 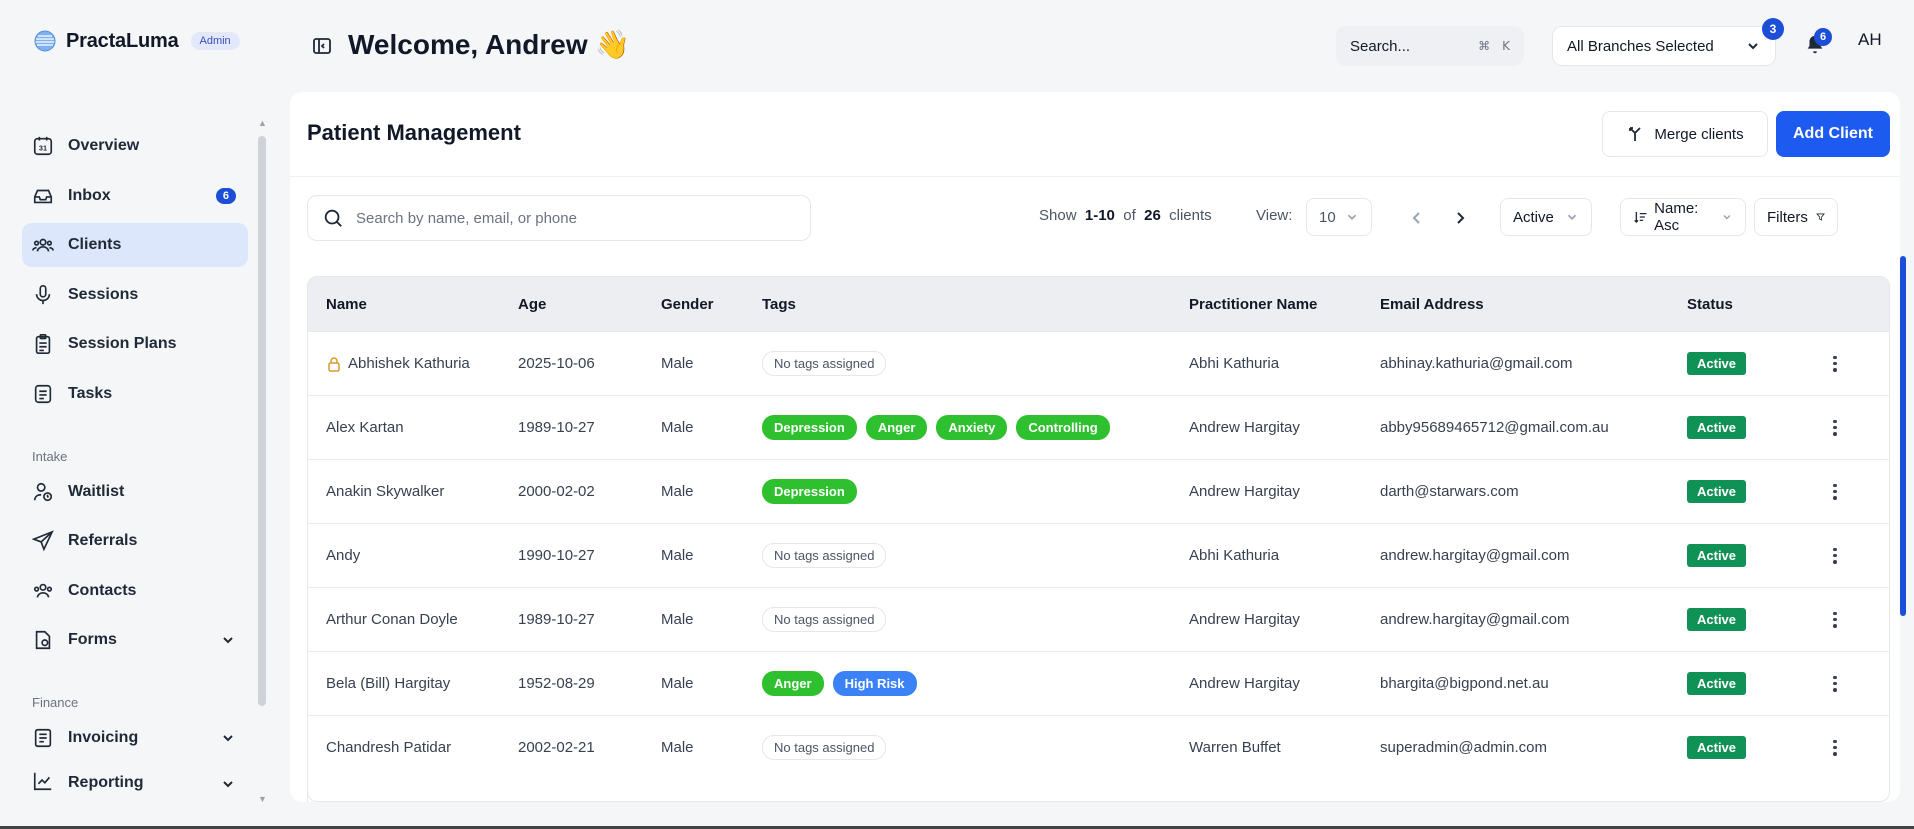 What do you see at coordinates (1058, 215) in the screenshot?
I see `show-label: Show` at bounding box center [1058, 215].